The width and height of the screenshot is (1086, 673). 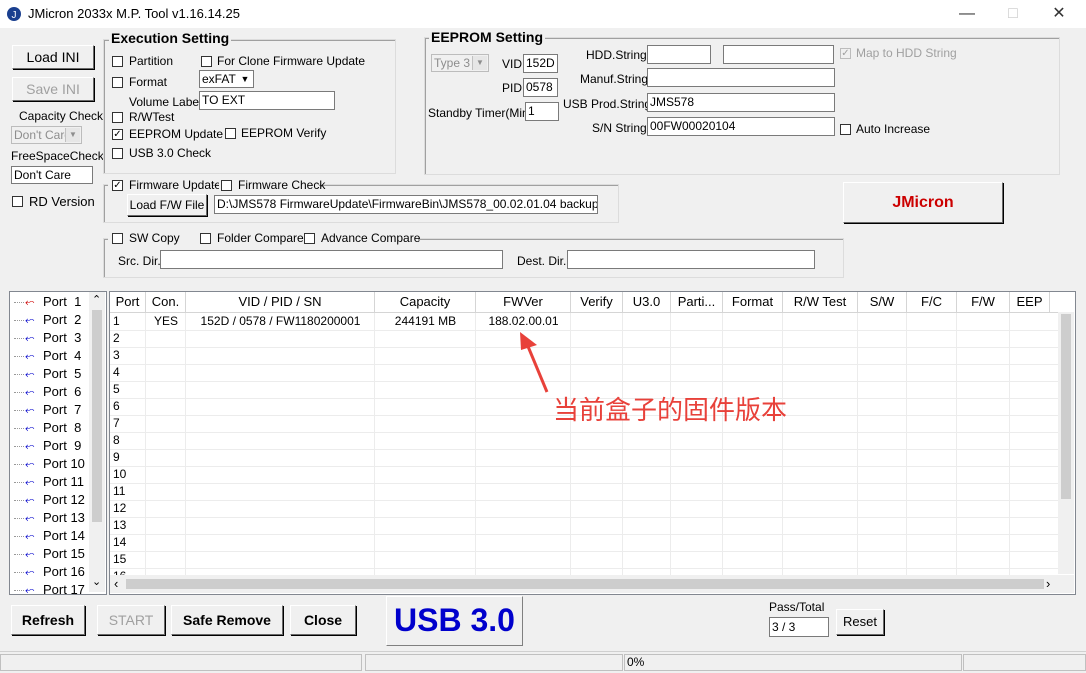 I want to click on scroll-down-icon: ⌄, so click(x=96, y=581).